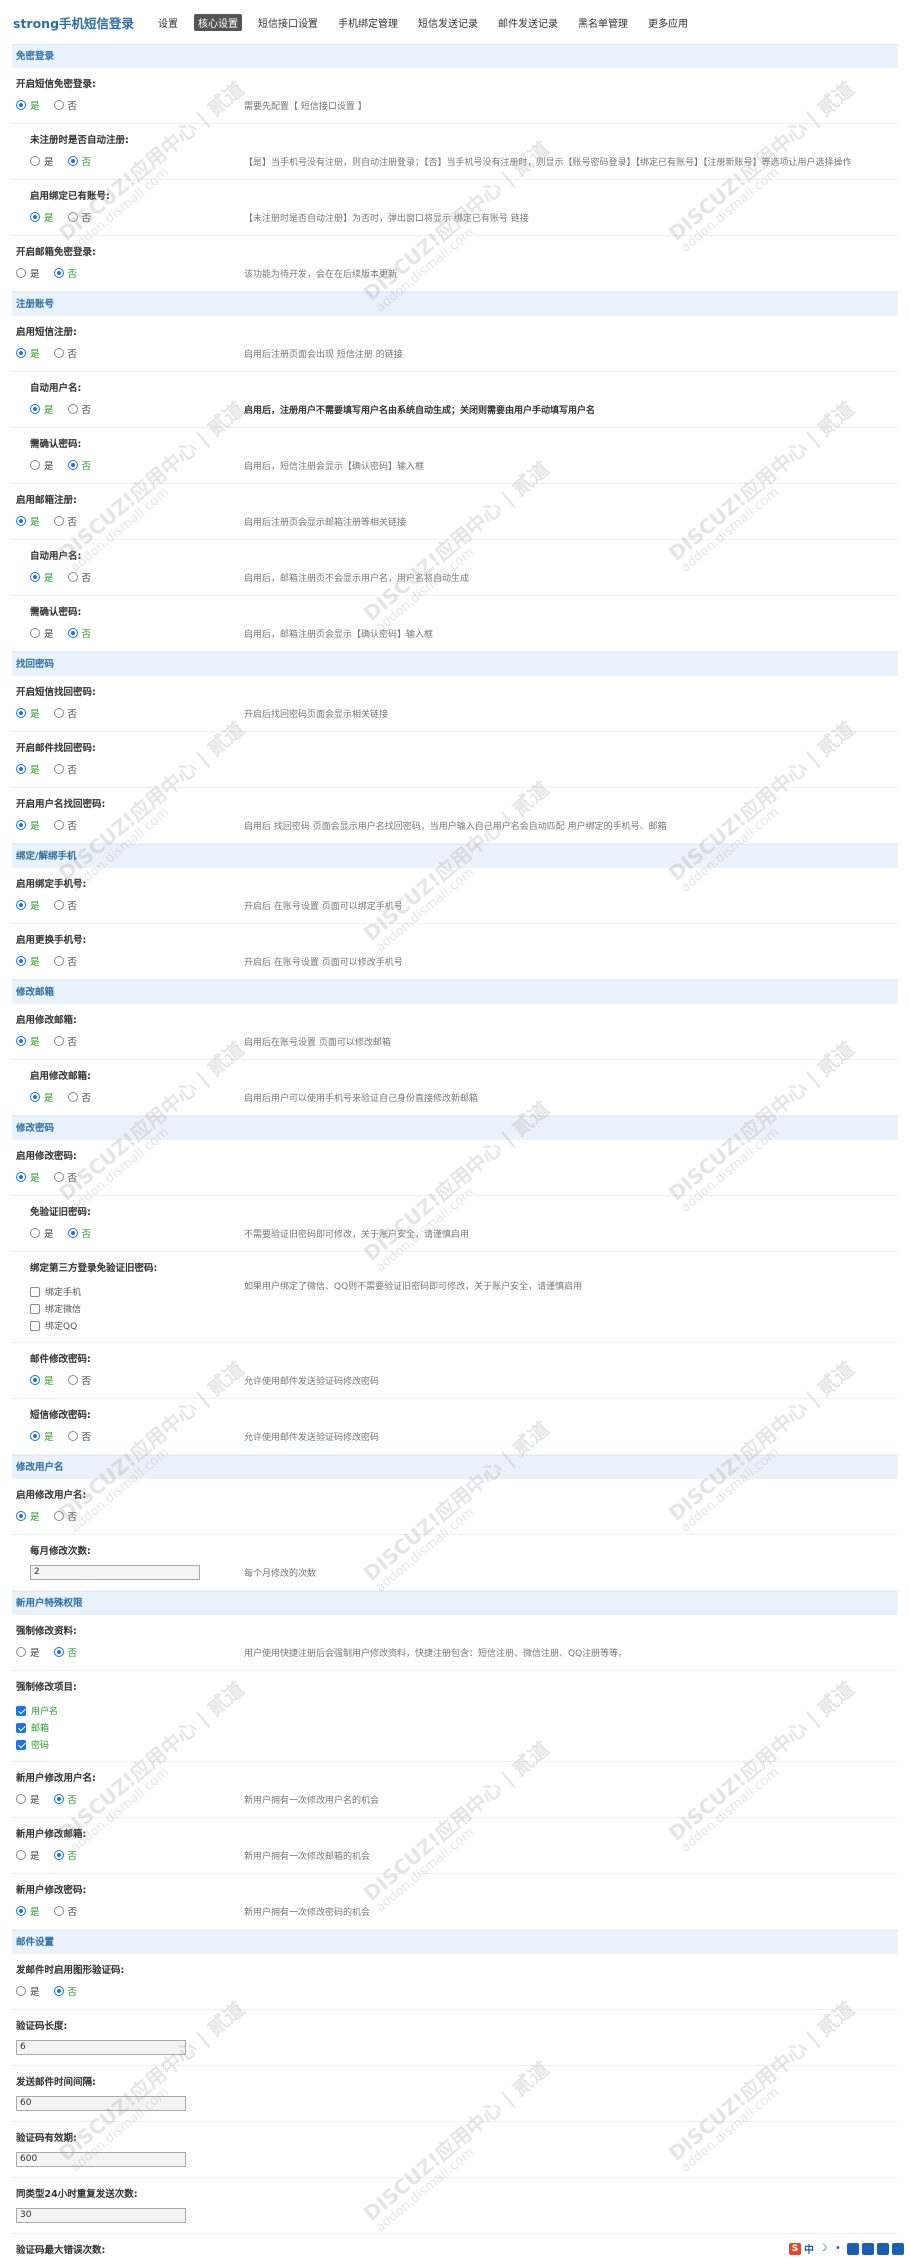 The width and height of the screenshot is (910, 2258). Describe the element at coordinates (868, 2248) in the screenshot. I see `keyboard-icon` at that location.